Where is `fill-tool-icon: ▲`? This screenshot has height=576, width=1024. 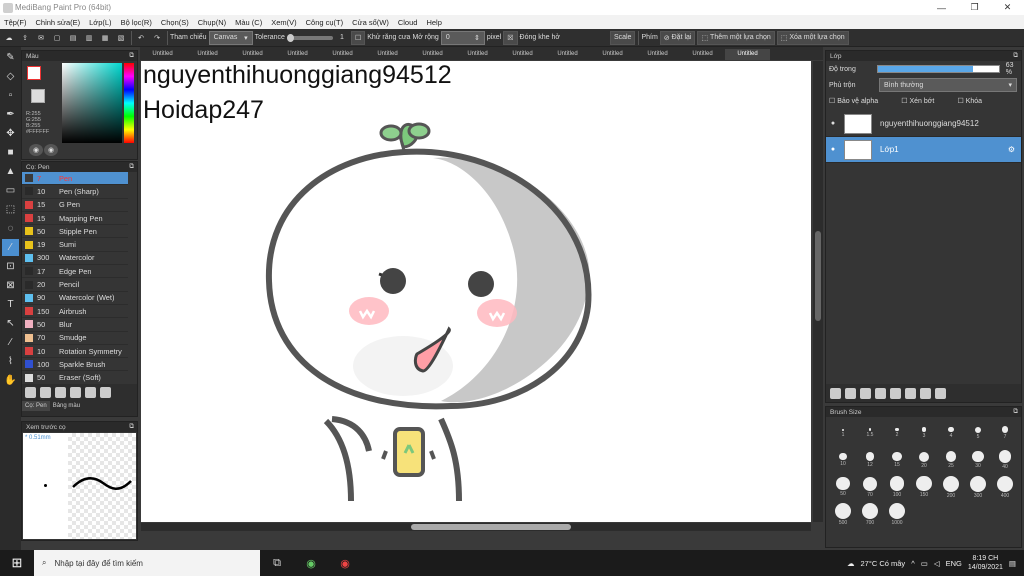 fill-tool-icon: ▲ is located at coordinates (10, 171).